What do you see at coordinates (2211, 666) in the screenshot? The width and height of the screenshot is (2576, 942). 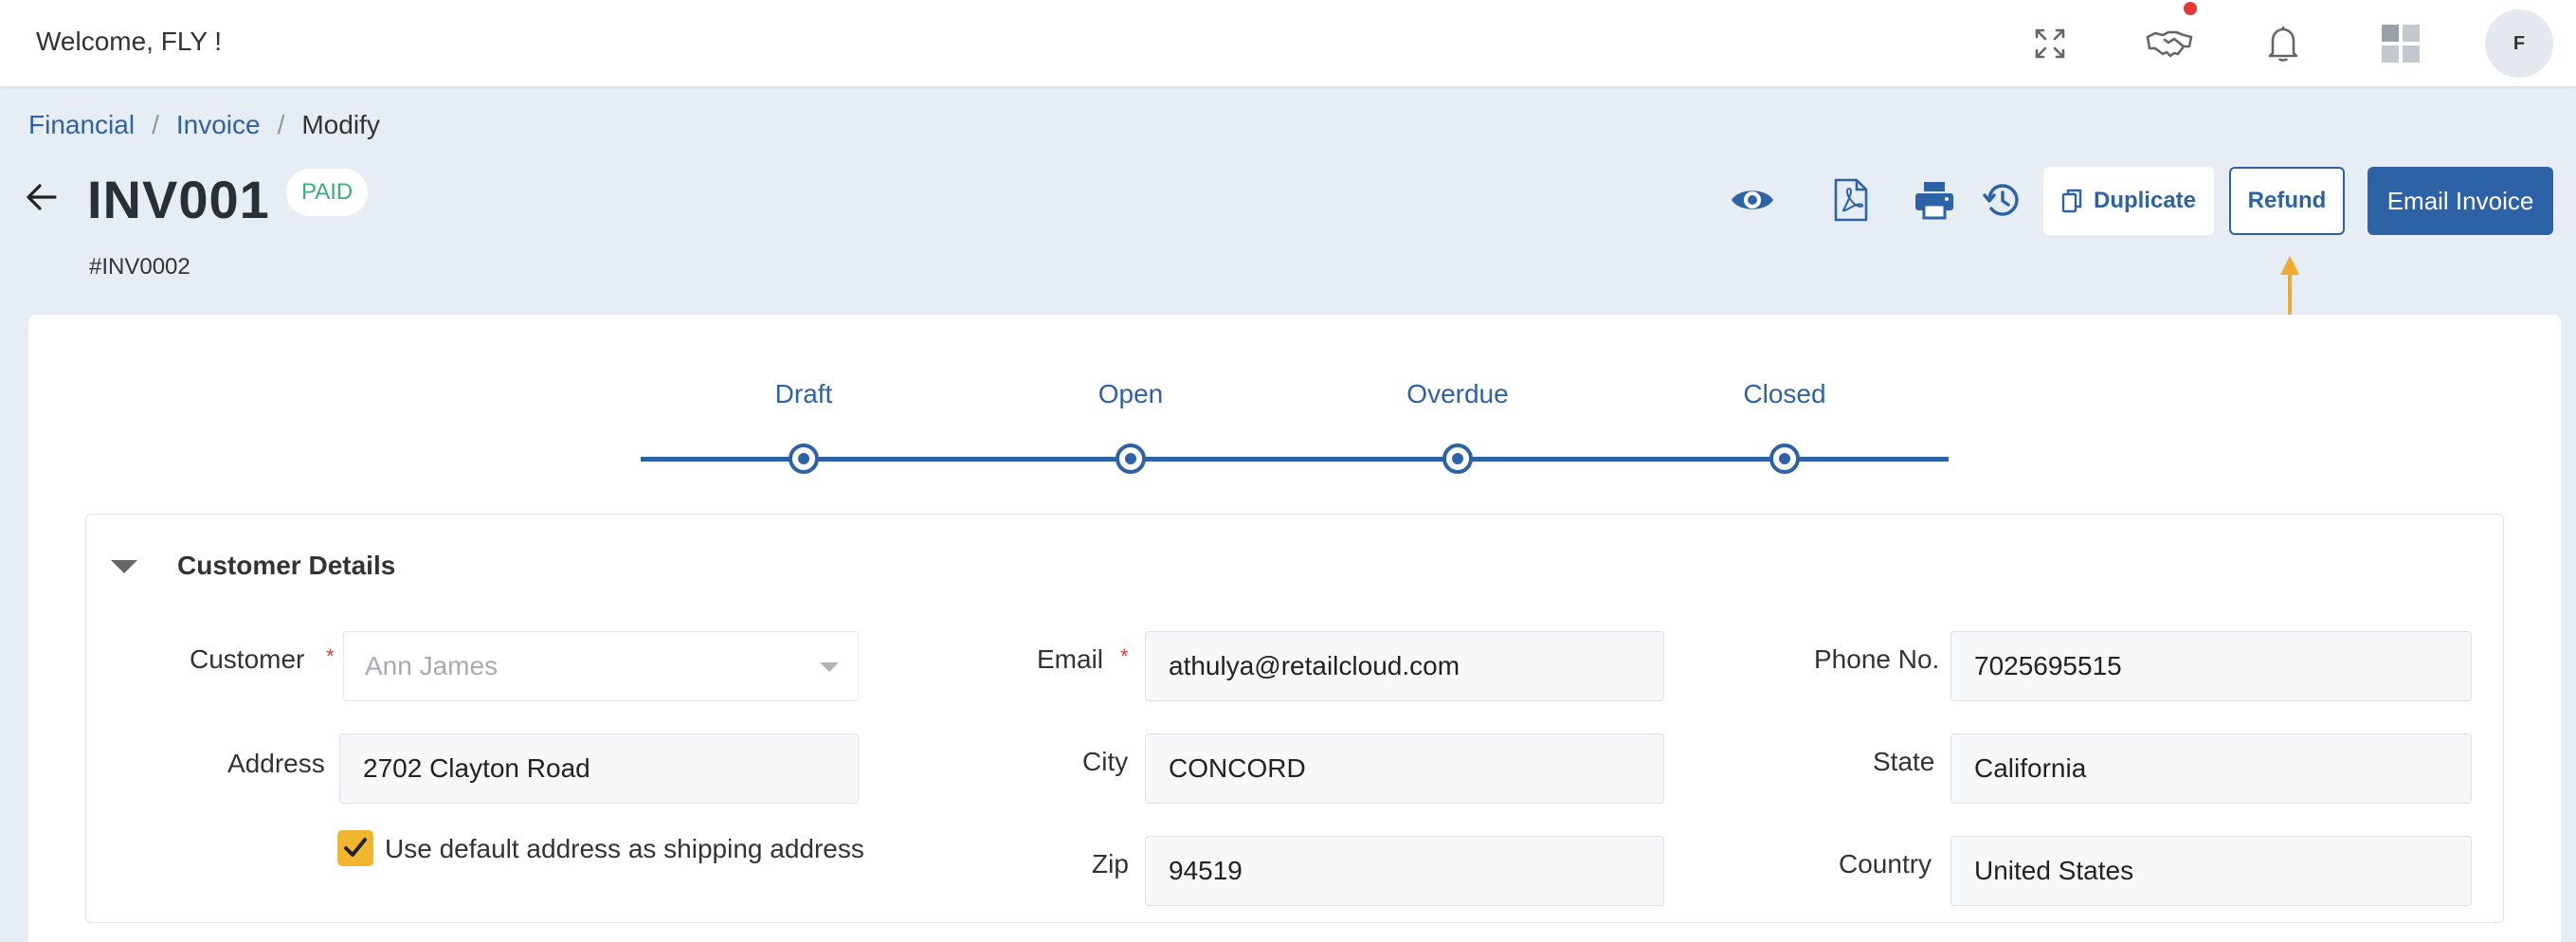 I see `phone-field: 7025695515` at bounding box center [2211, 666].